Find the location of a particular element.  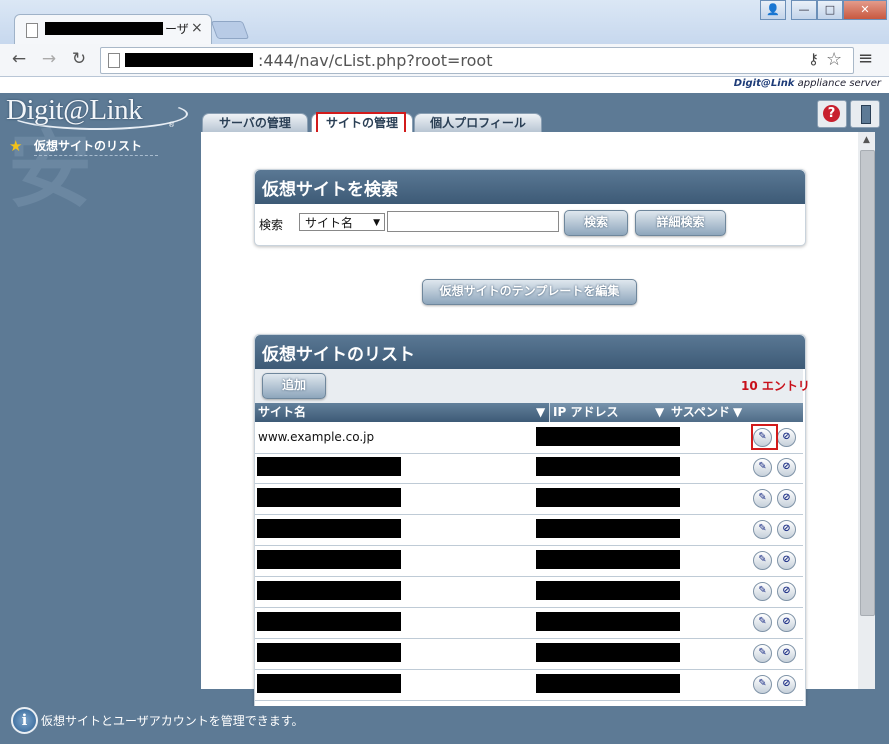

tab-personal-profile: 個人プロフィール is located at coordinates (478, 123).